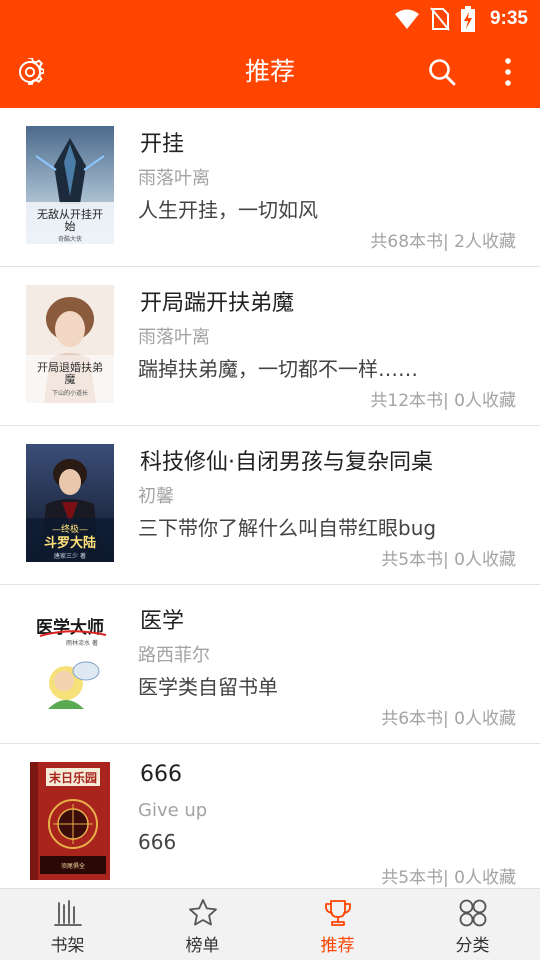 The height and width of the screenshot is (960, 540). Describe the element at coordinates (70, 379) in the screenshot. I see `cover-title-line: 魔` at that location.